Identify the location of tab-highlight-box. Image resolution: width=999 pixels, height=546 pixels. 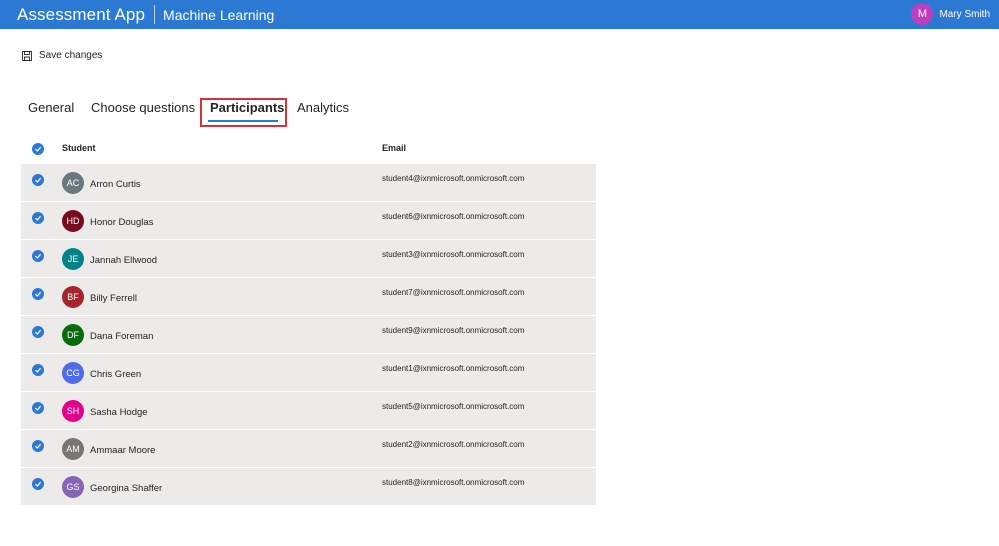
(243, 112).